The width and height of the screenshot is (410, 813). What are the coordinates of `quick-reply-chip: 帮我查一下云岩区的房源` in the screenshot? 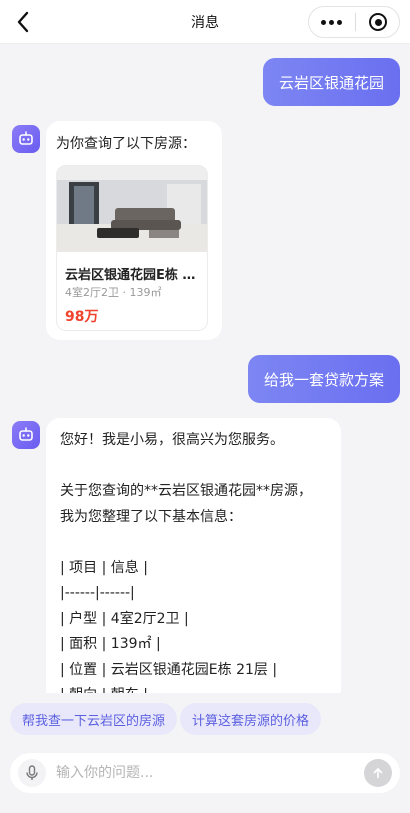 It's located at (94, 719).